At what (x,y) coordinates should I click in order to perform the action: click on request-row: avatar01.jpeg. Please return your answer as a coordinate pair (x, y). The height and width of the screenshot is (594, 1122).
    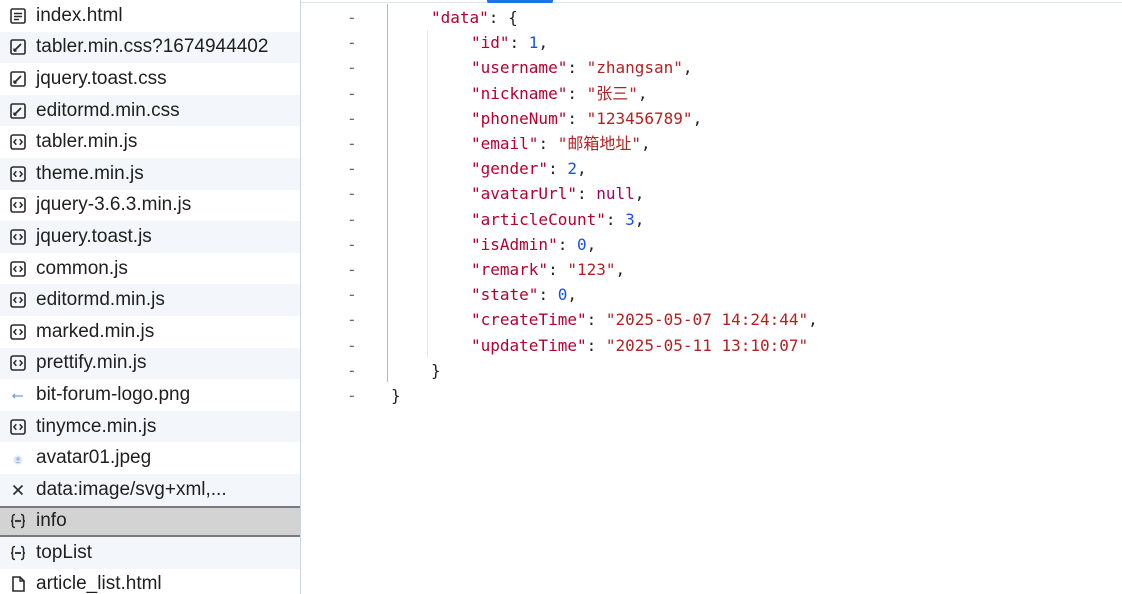
    Looking at the image, I should click on (150, 458).